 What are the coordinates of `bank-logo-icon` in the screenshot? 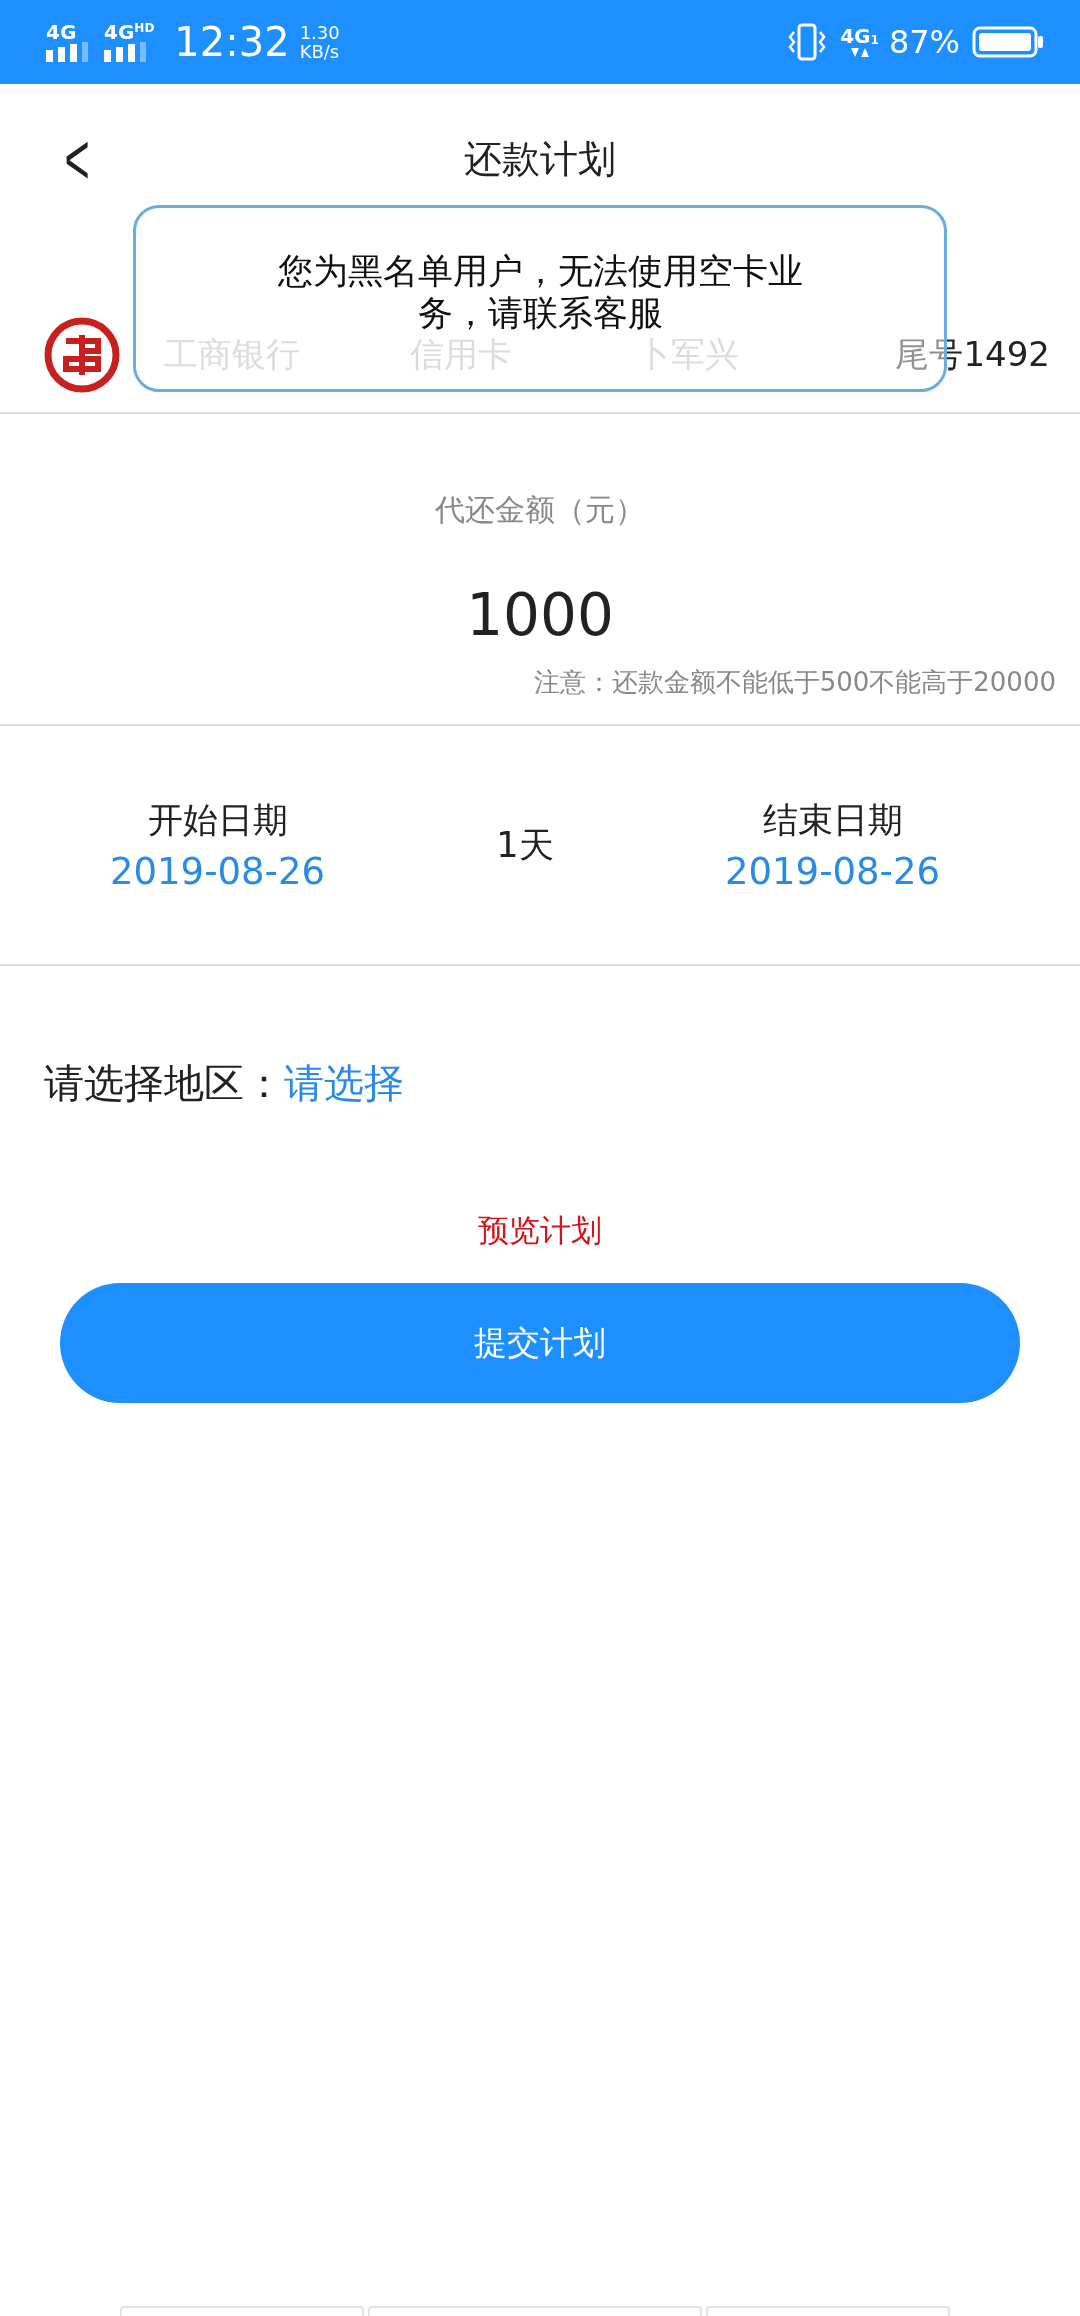 It's located at (82, 355).